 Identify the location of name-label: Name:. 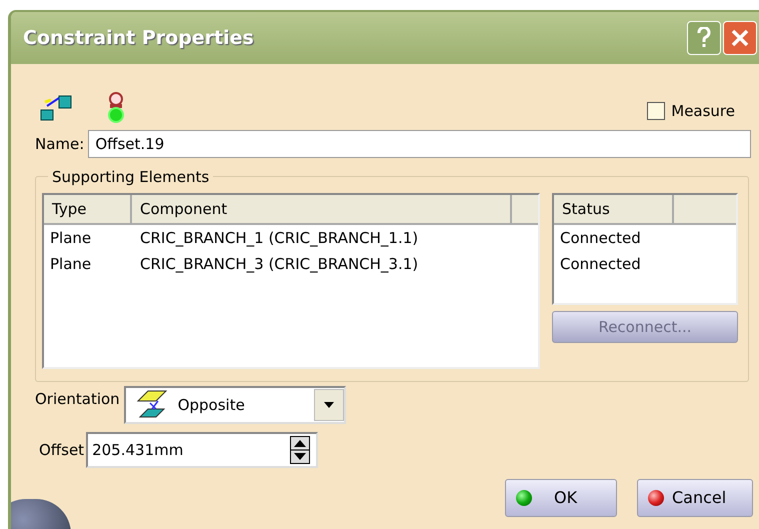
(59, 144).